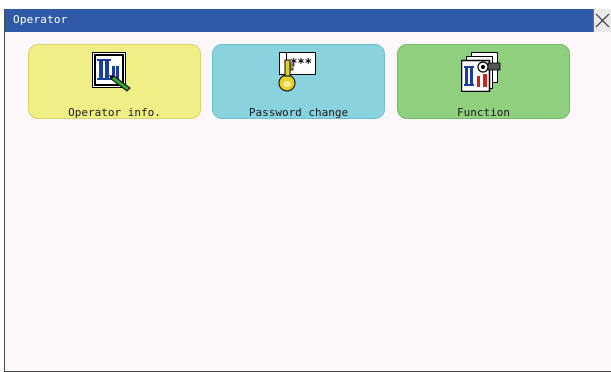 The image size is (611, 372). I want to click on password-change-button: *** Password change, so click(298, 81).